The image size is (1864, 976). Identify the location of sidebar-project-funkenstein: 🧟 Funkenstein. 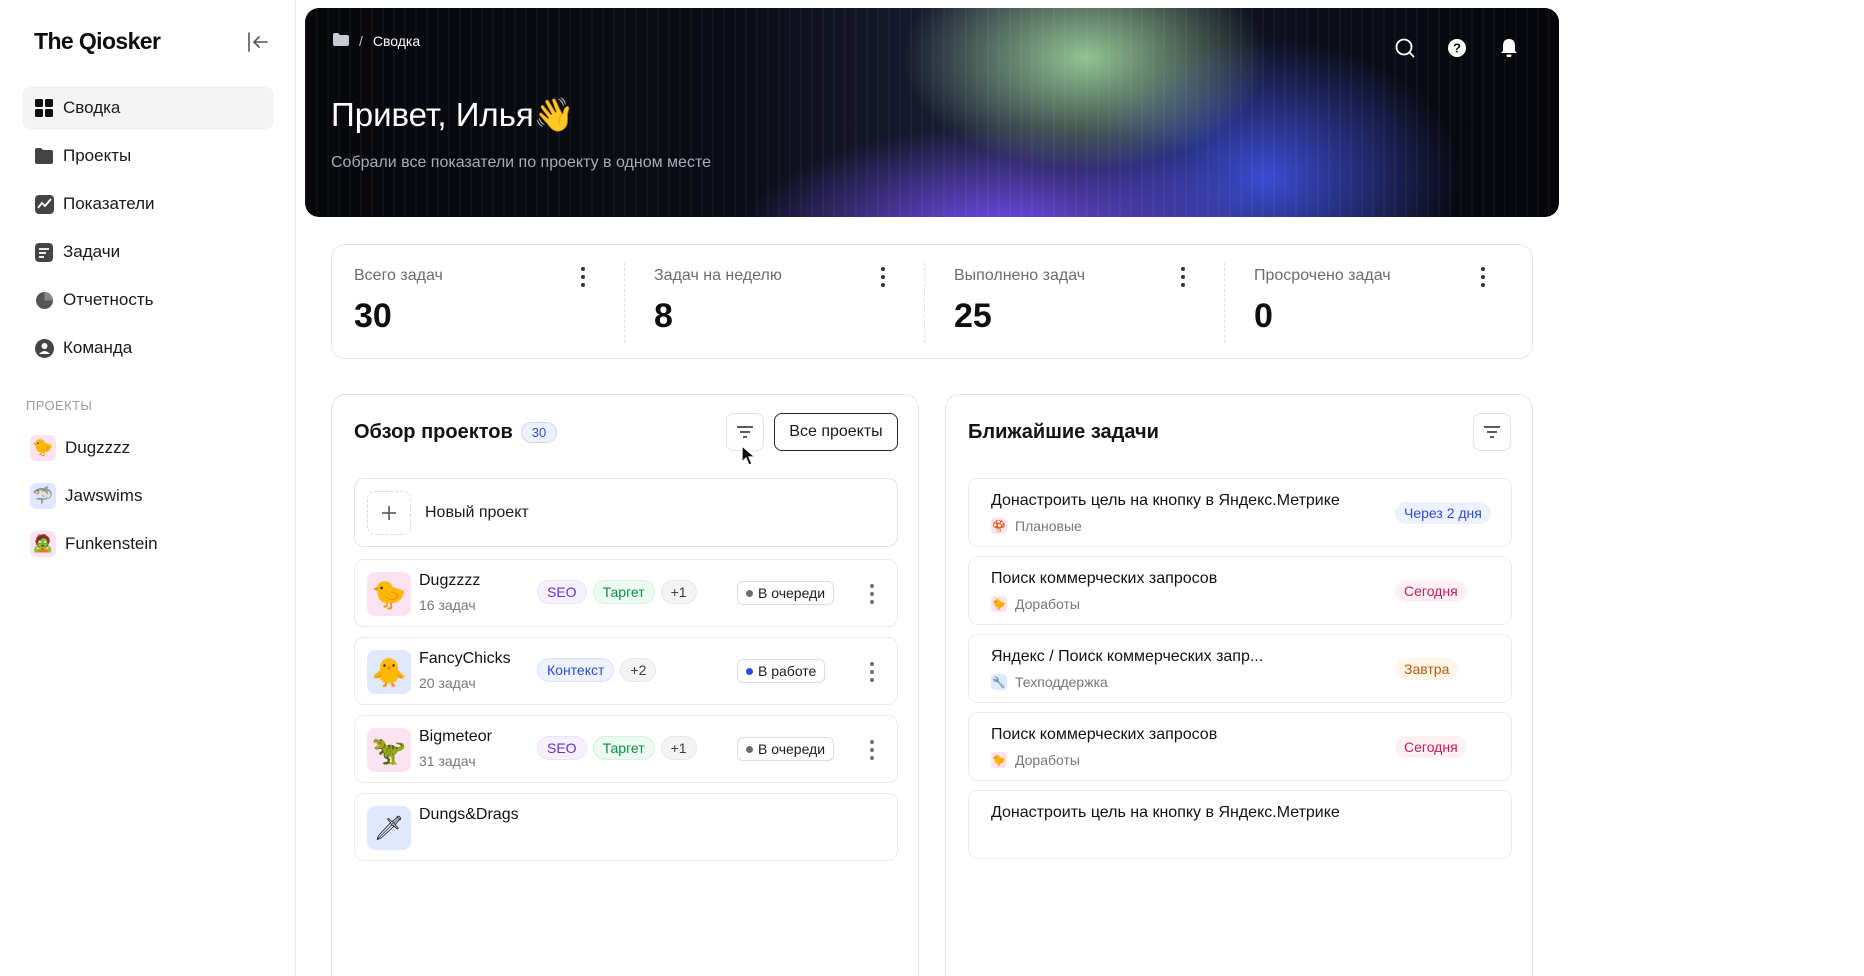
(94, 544).